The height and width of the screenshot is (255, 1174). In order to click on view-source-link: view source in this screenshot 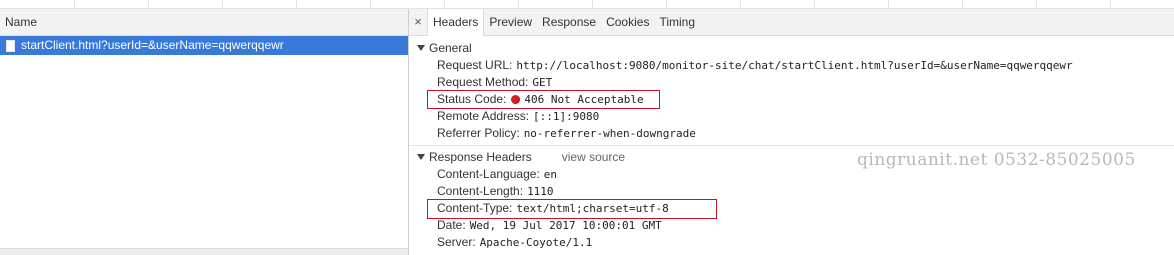, I will do `click(593, 157)`.